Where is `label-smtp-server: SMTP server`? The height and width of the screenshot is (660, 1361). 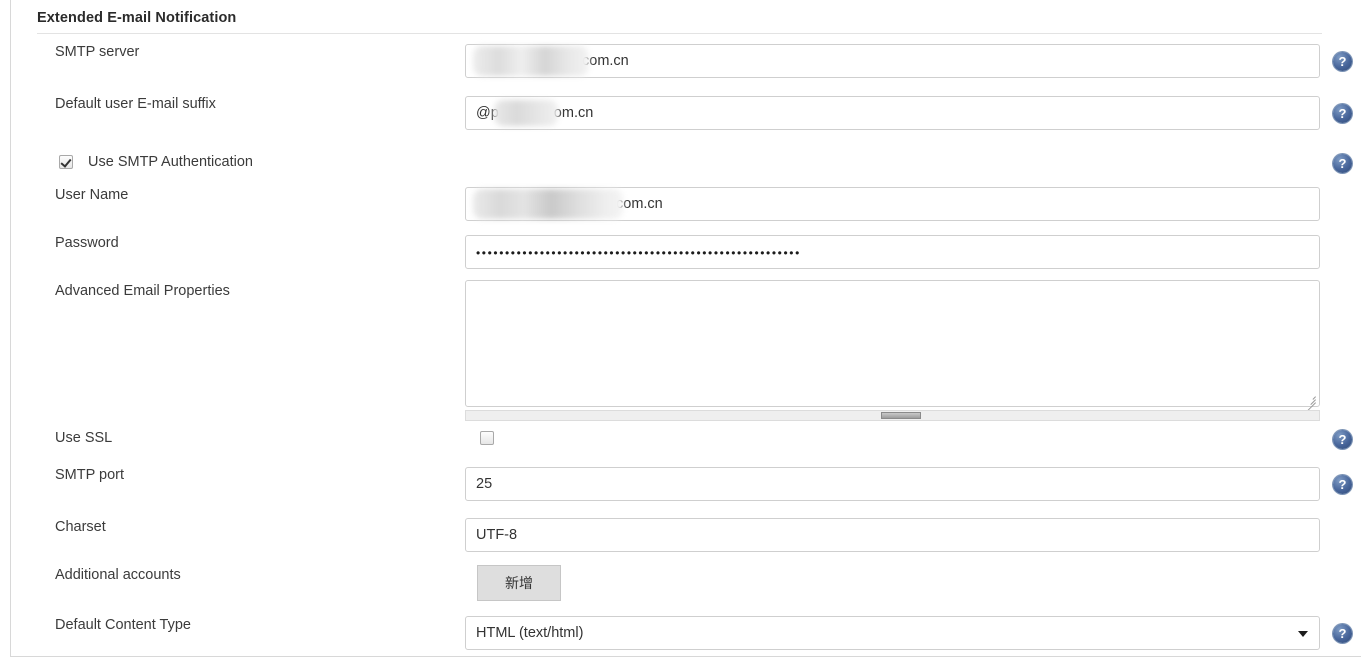
label-smtp-server: SMTP server is located at coordinates (97, 52).